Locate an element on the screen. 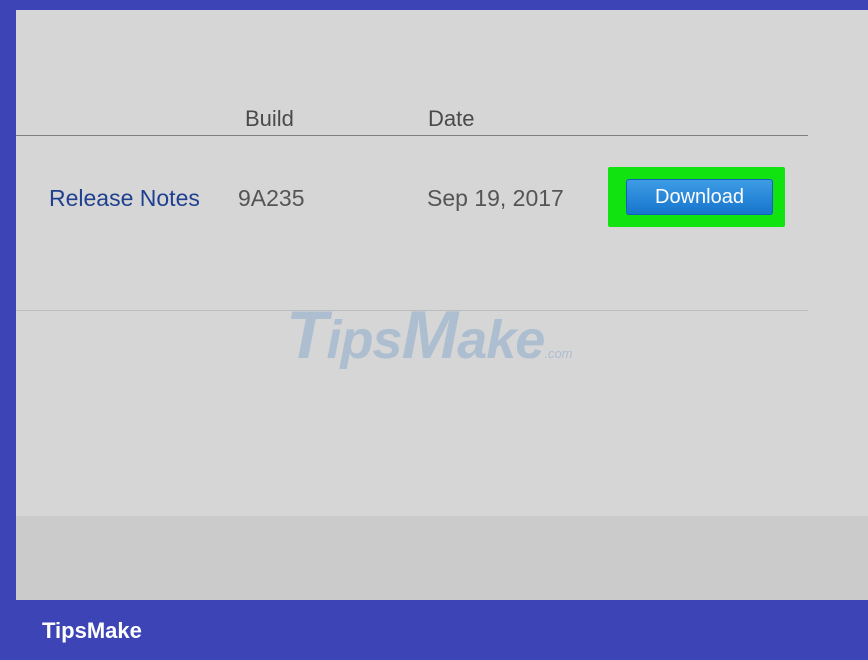  date-value: Sep 19, 2017 is located at coordinates (495, 198).